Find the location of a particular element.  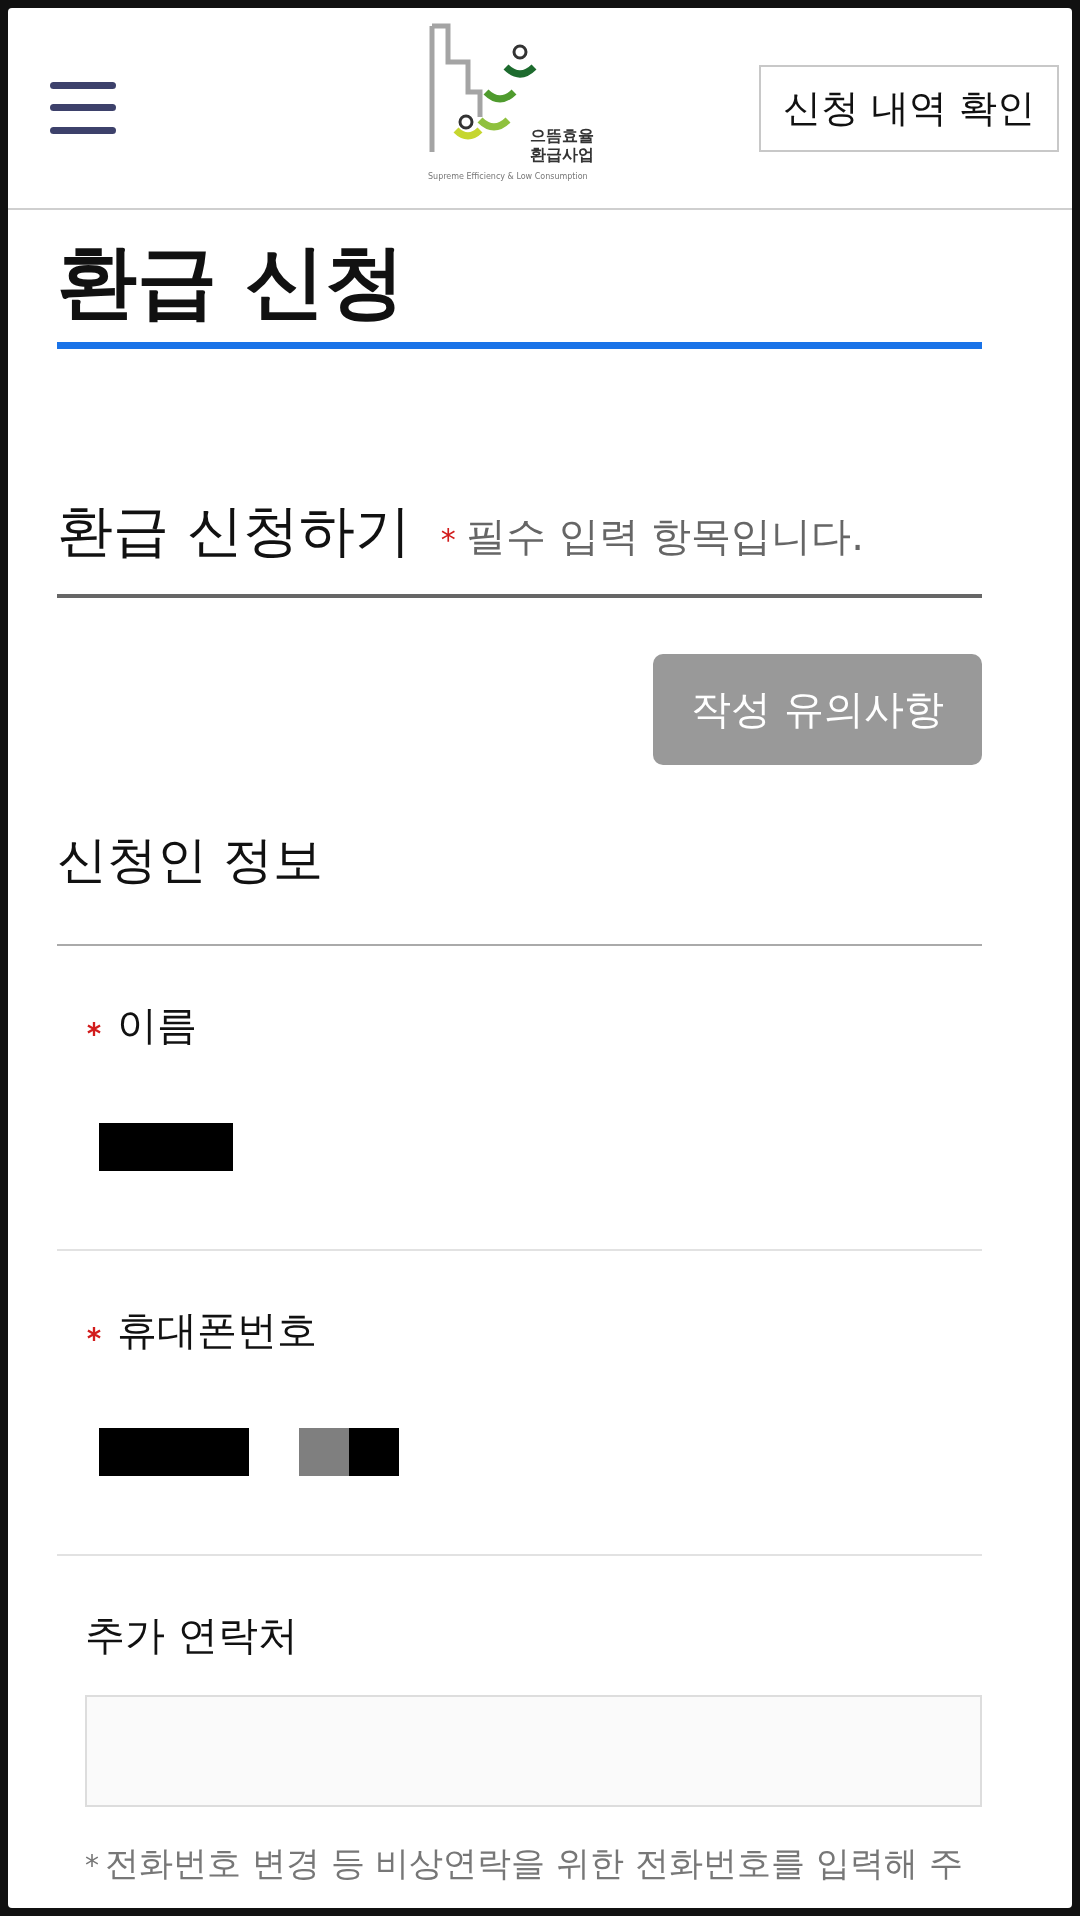

section-title: 환급 신청하기 is located at coordinates (234, 531).